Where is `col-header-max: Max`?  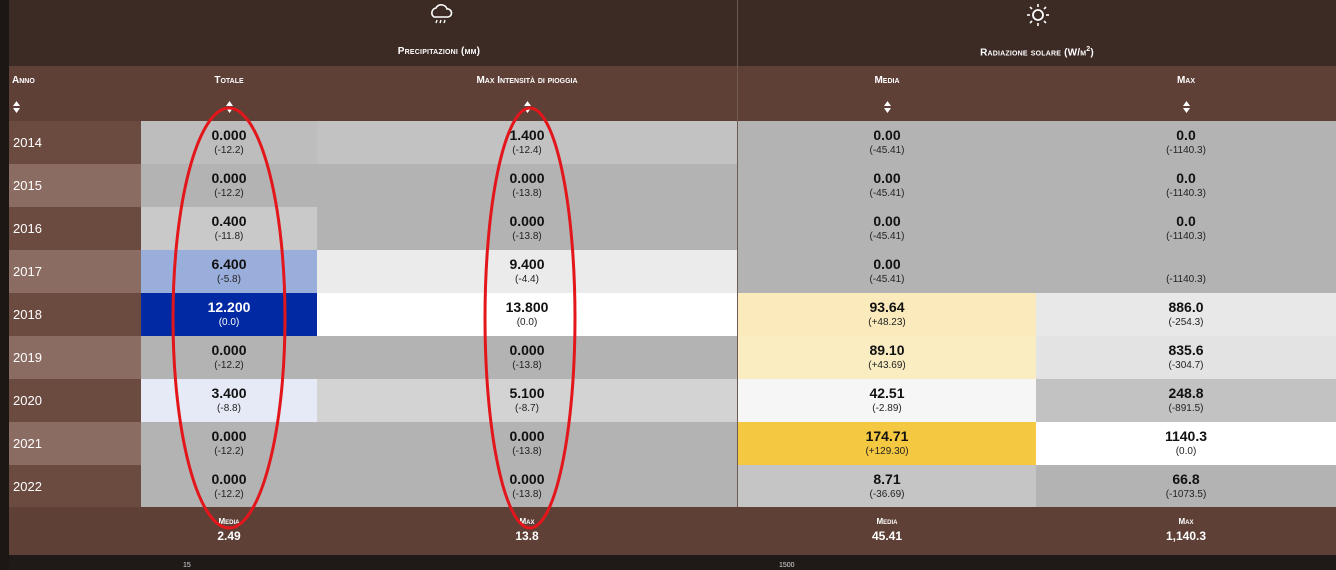
col-header-max: Max is located at coordinates (1186, 93).